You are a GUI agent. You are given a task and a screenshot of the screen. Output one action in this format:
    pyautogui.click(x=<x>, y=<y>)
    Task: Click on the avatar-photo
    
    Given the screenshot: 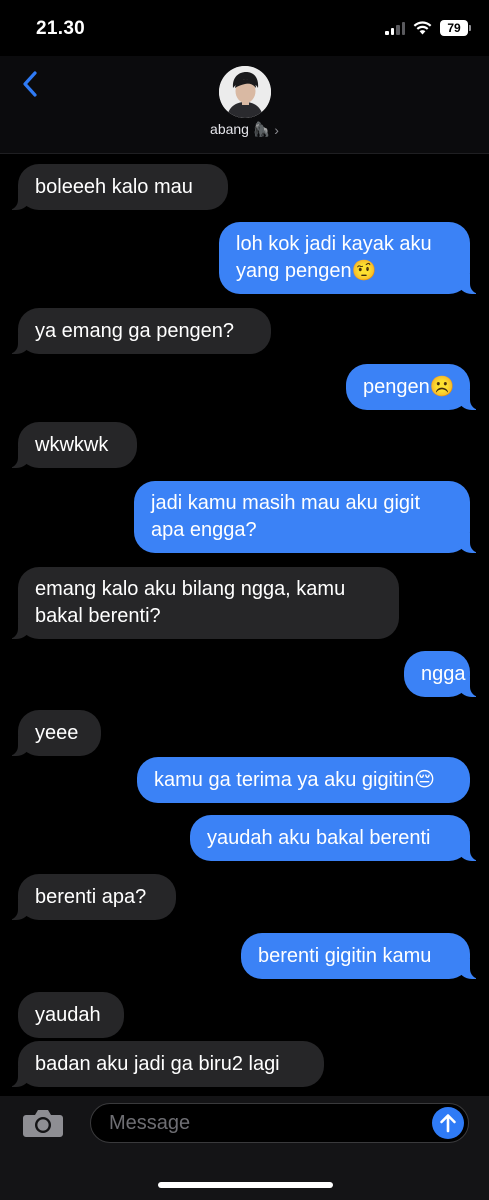 What is the action you would take?
    pyautogui.click(x=245, y=92)
    